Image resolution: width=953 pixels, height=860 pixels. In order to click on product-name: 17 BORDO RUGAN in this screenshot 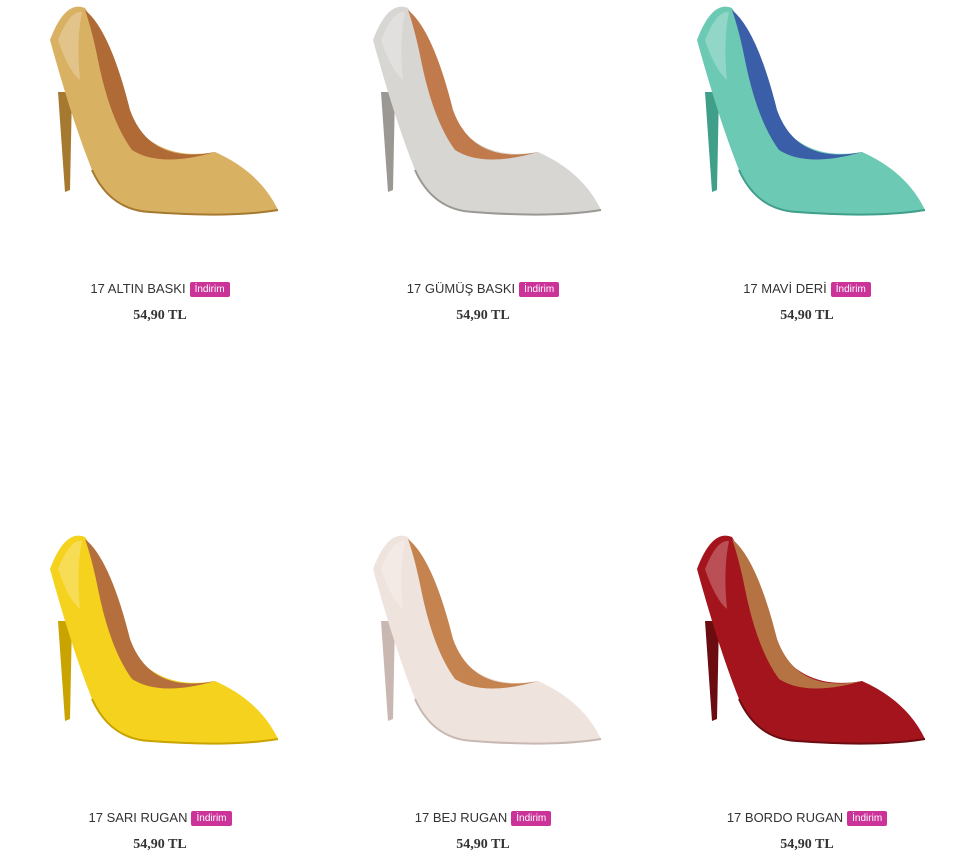, I will do `click(785, 817)`.